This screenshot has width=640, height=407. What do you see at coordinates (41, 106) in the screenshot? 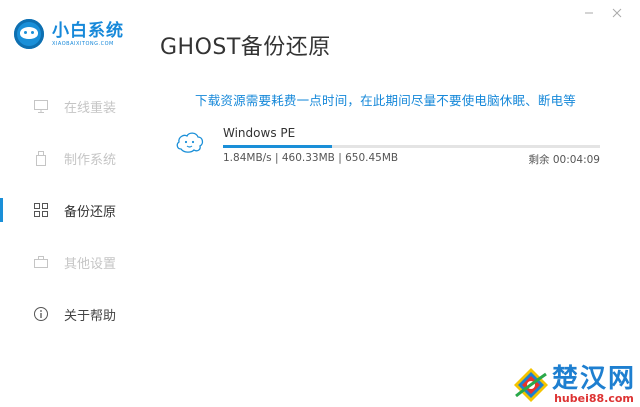
I see `monitor-icon` at bounding box center [41, 106].